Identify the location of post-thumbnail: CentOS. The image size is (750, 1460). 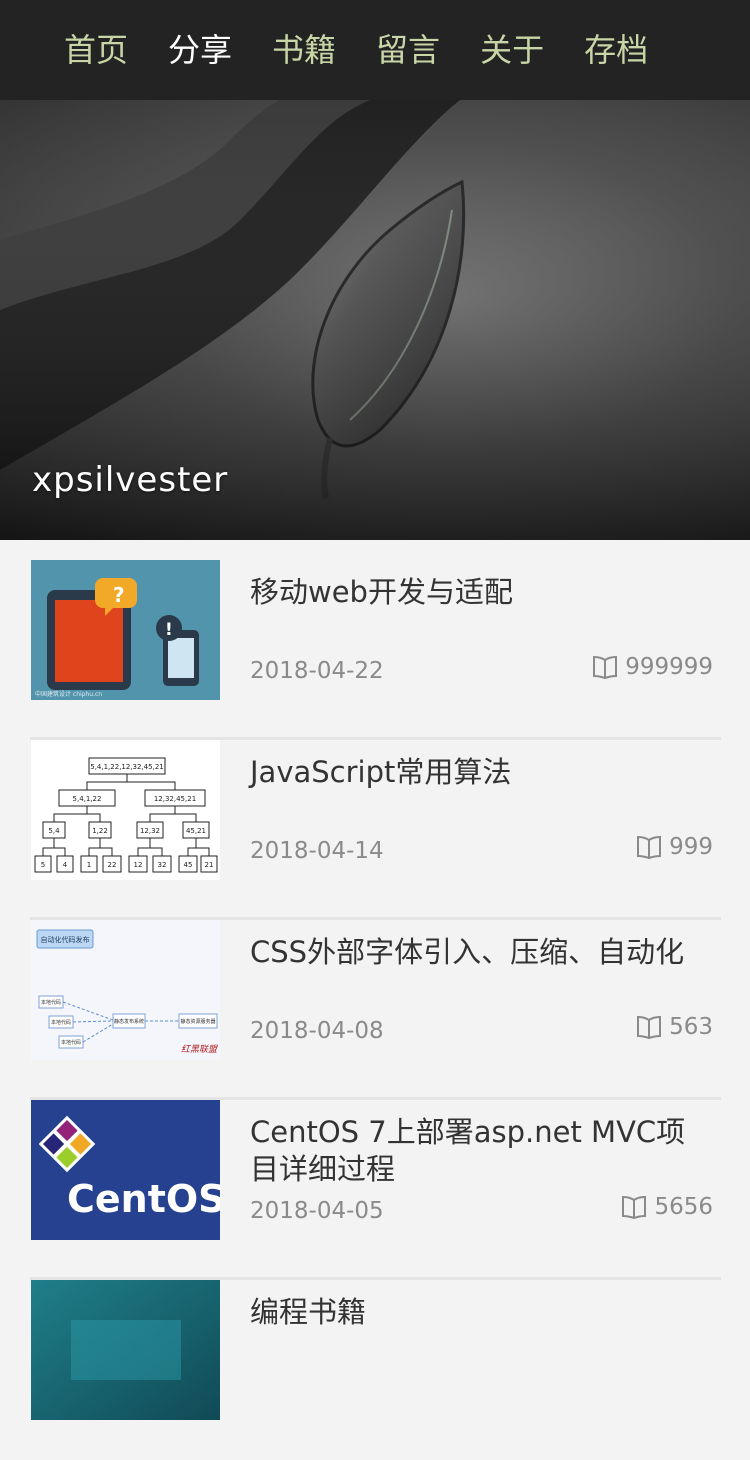
(125, 1170).